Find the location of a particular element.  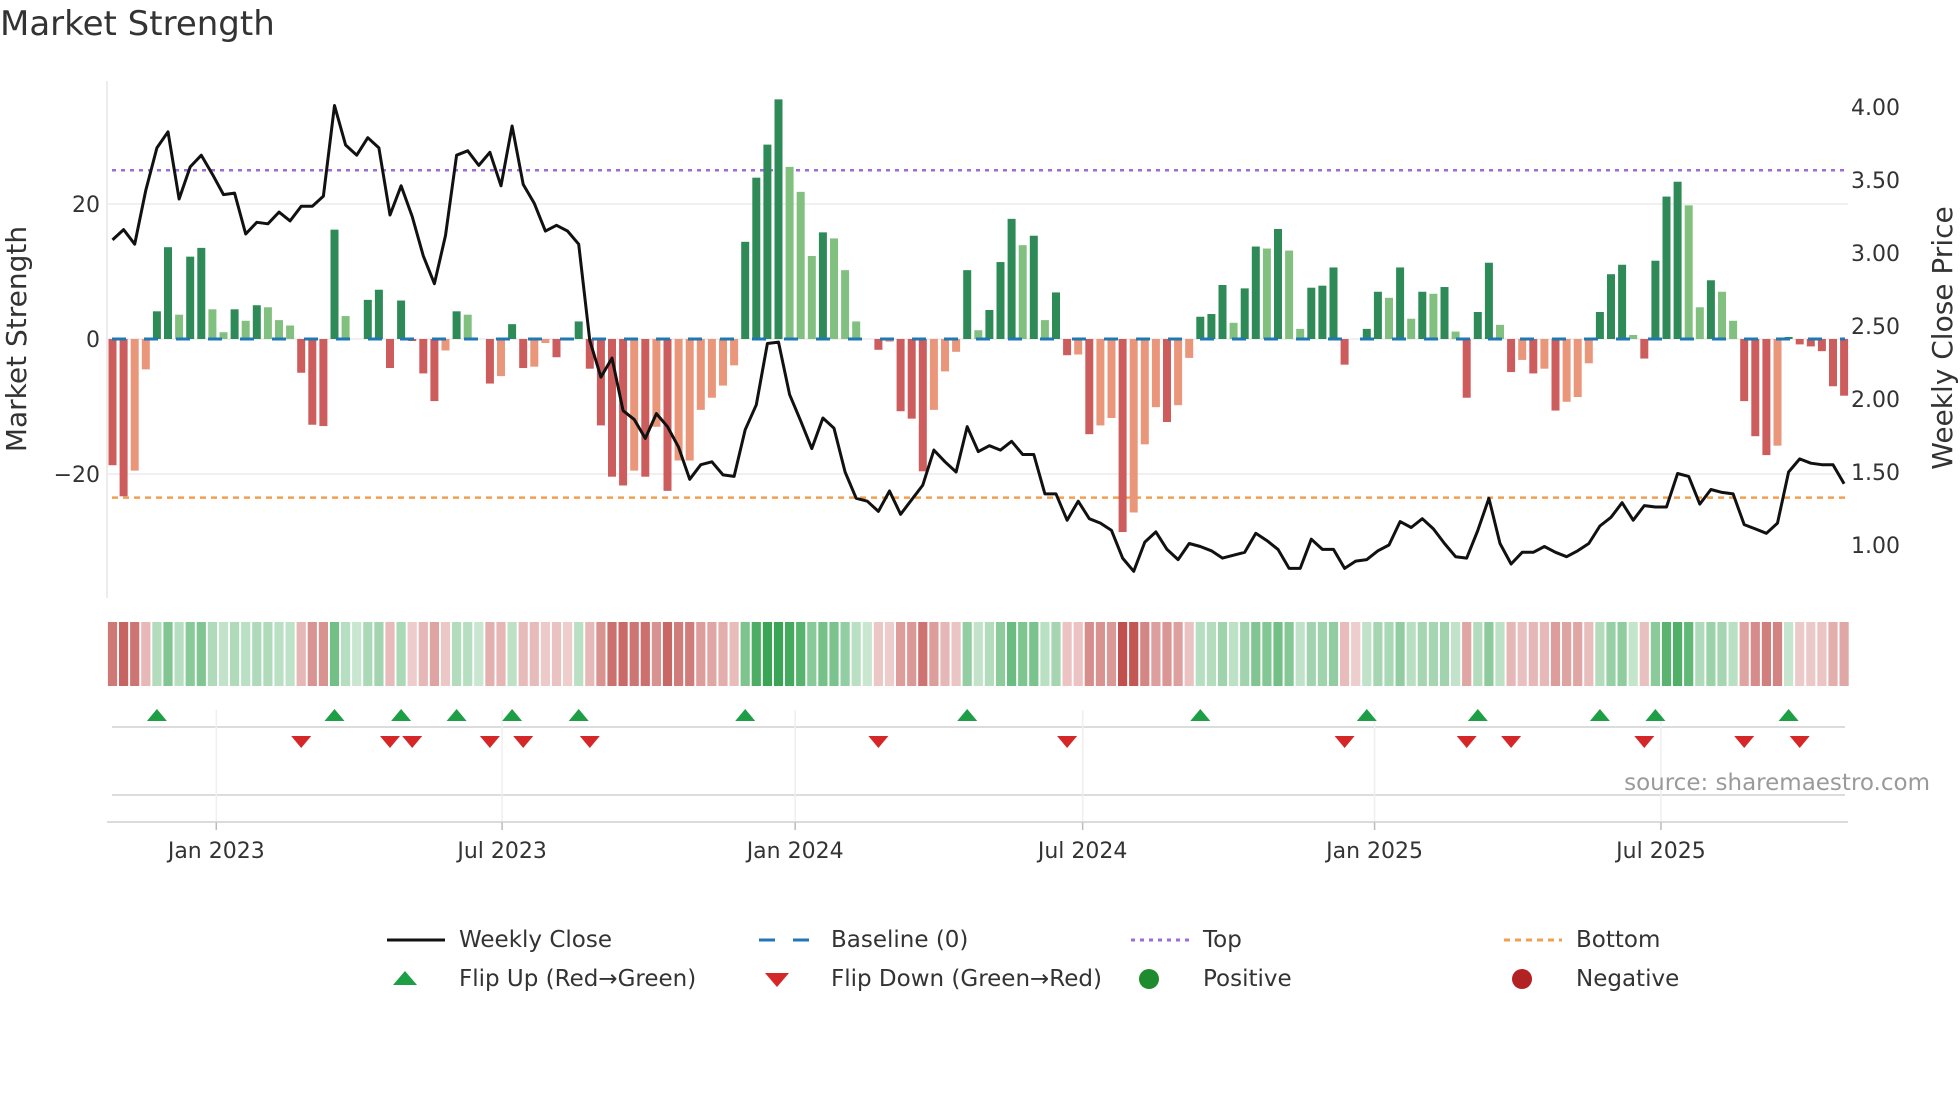

legend-item-flip-up: Flip Up (Red→Green) is located at coordinates (541, 979).